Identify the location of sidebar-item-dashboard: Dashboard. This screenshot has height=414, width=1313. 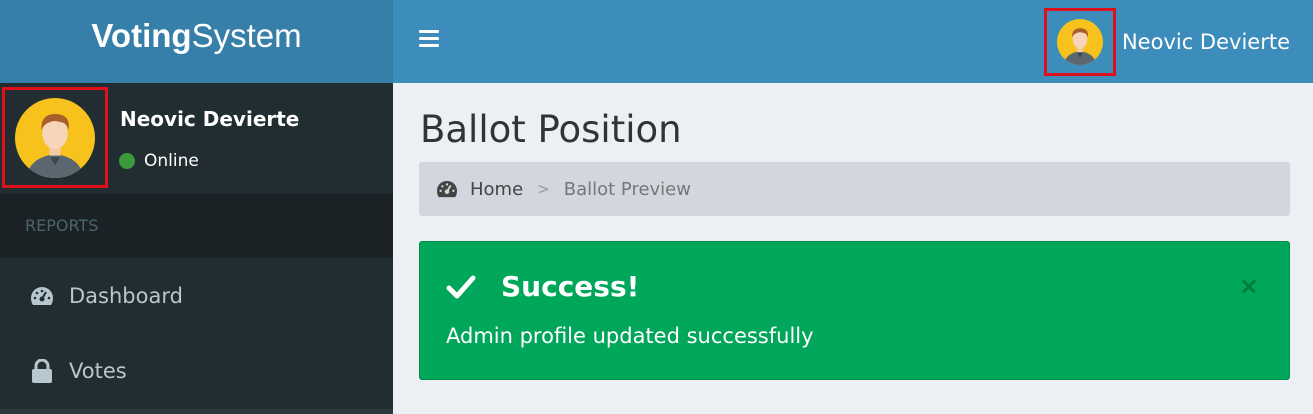
(196, 295).